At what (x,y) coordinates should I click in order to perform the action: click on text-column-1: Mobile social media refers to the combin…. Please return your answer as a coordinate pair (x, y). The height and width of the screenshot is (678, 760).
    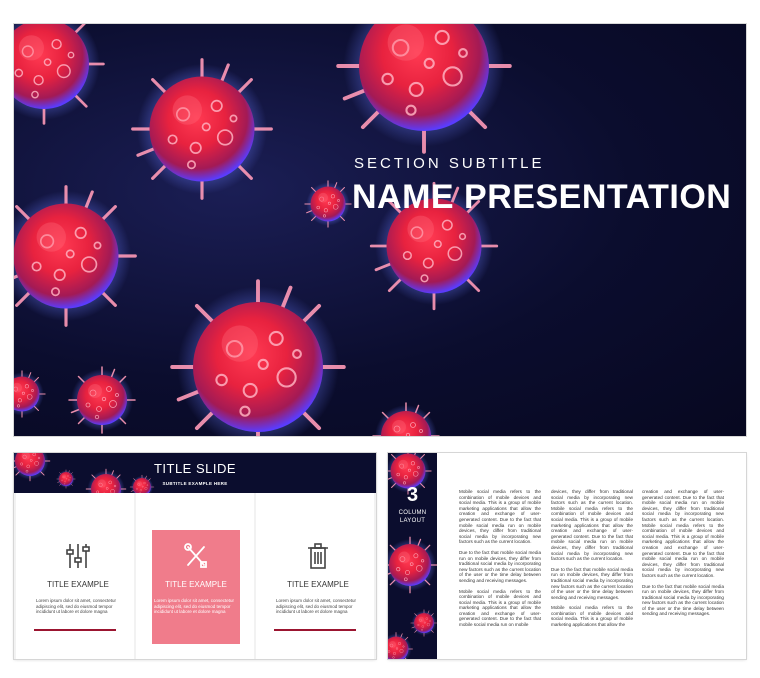
    Looking at the image, I should click on (500, 558).